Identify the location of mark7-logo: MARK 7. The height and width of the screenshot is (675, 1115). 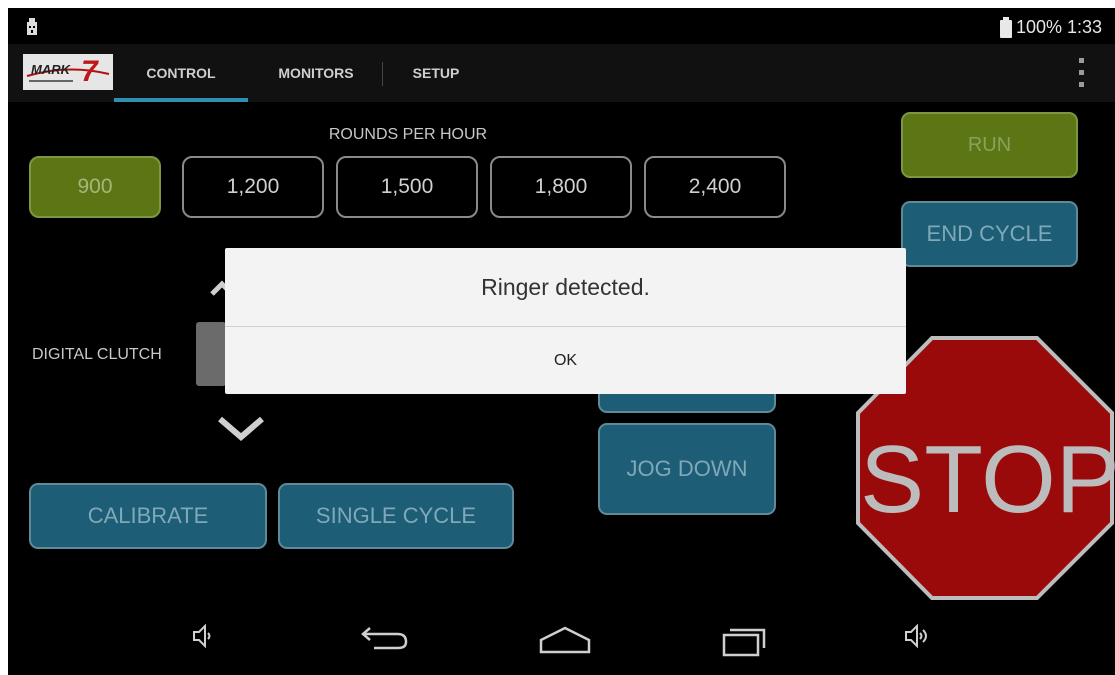
(68, 72).